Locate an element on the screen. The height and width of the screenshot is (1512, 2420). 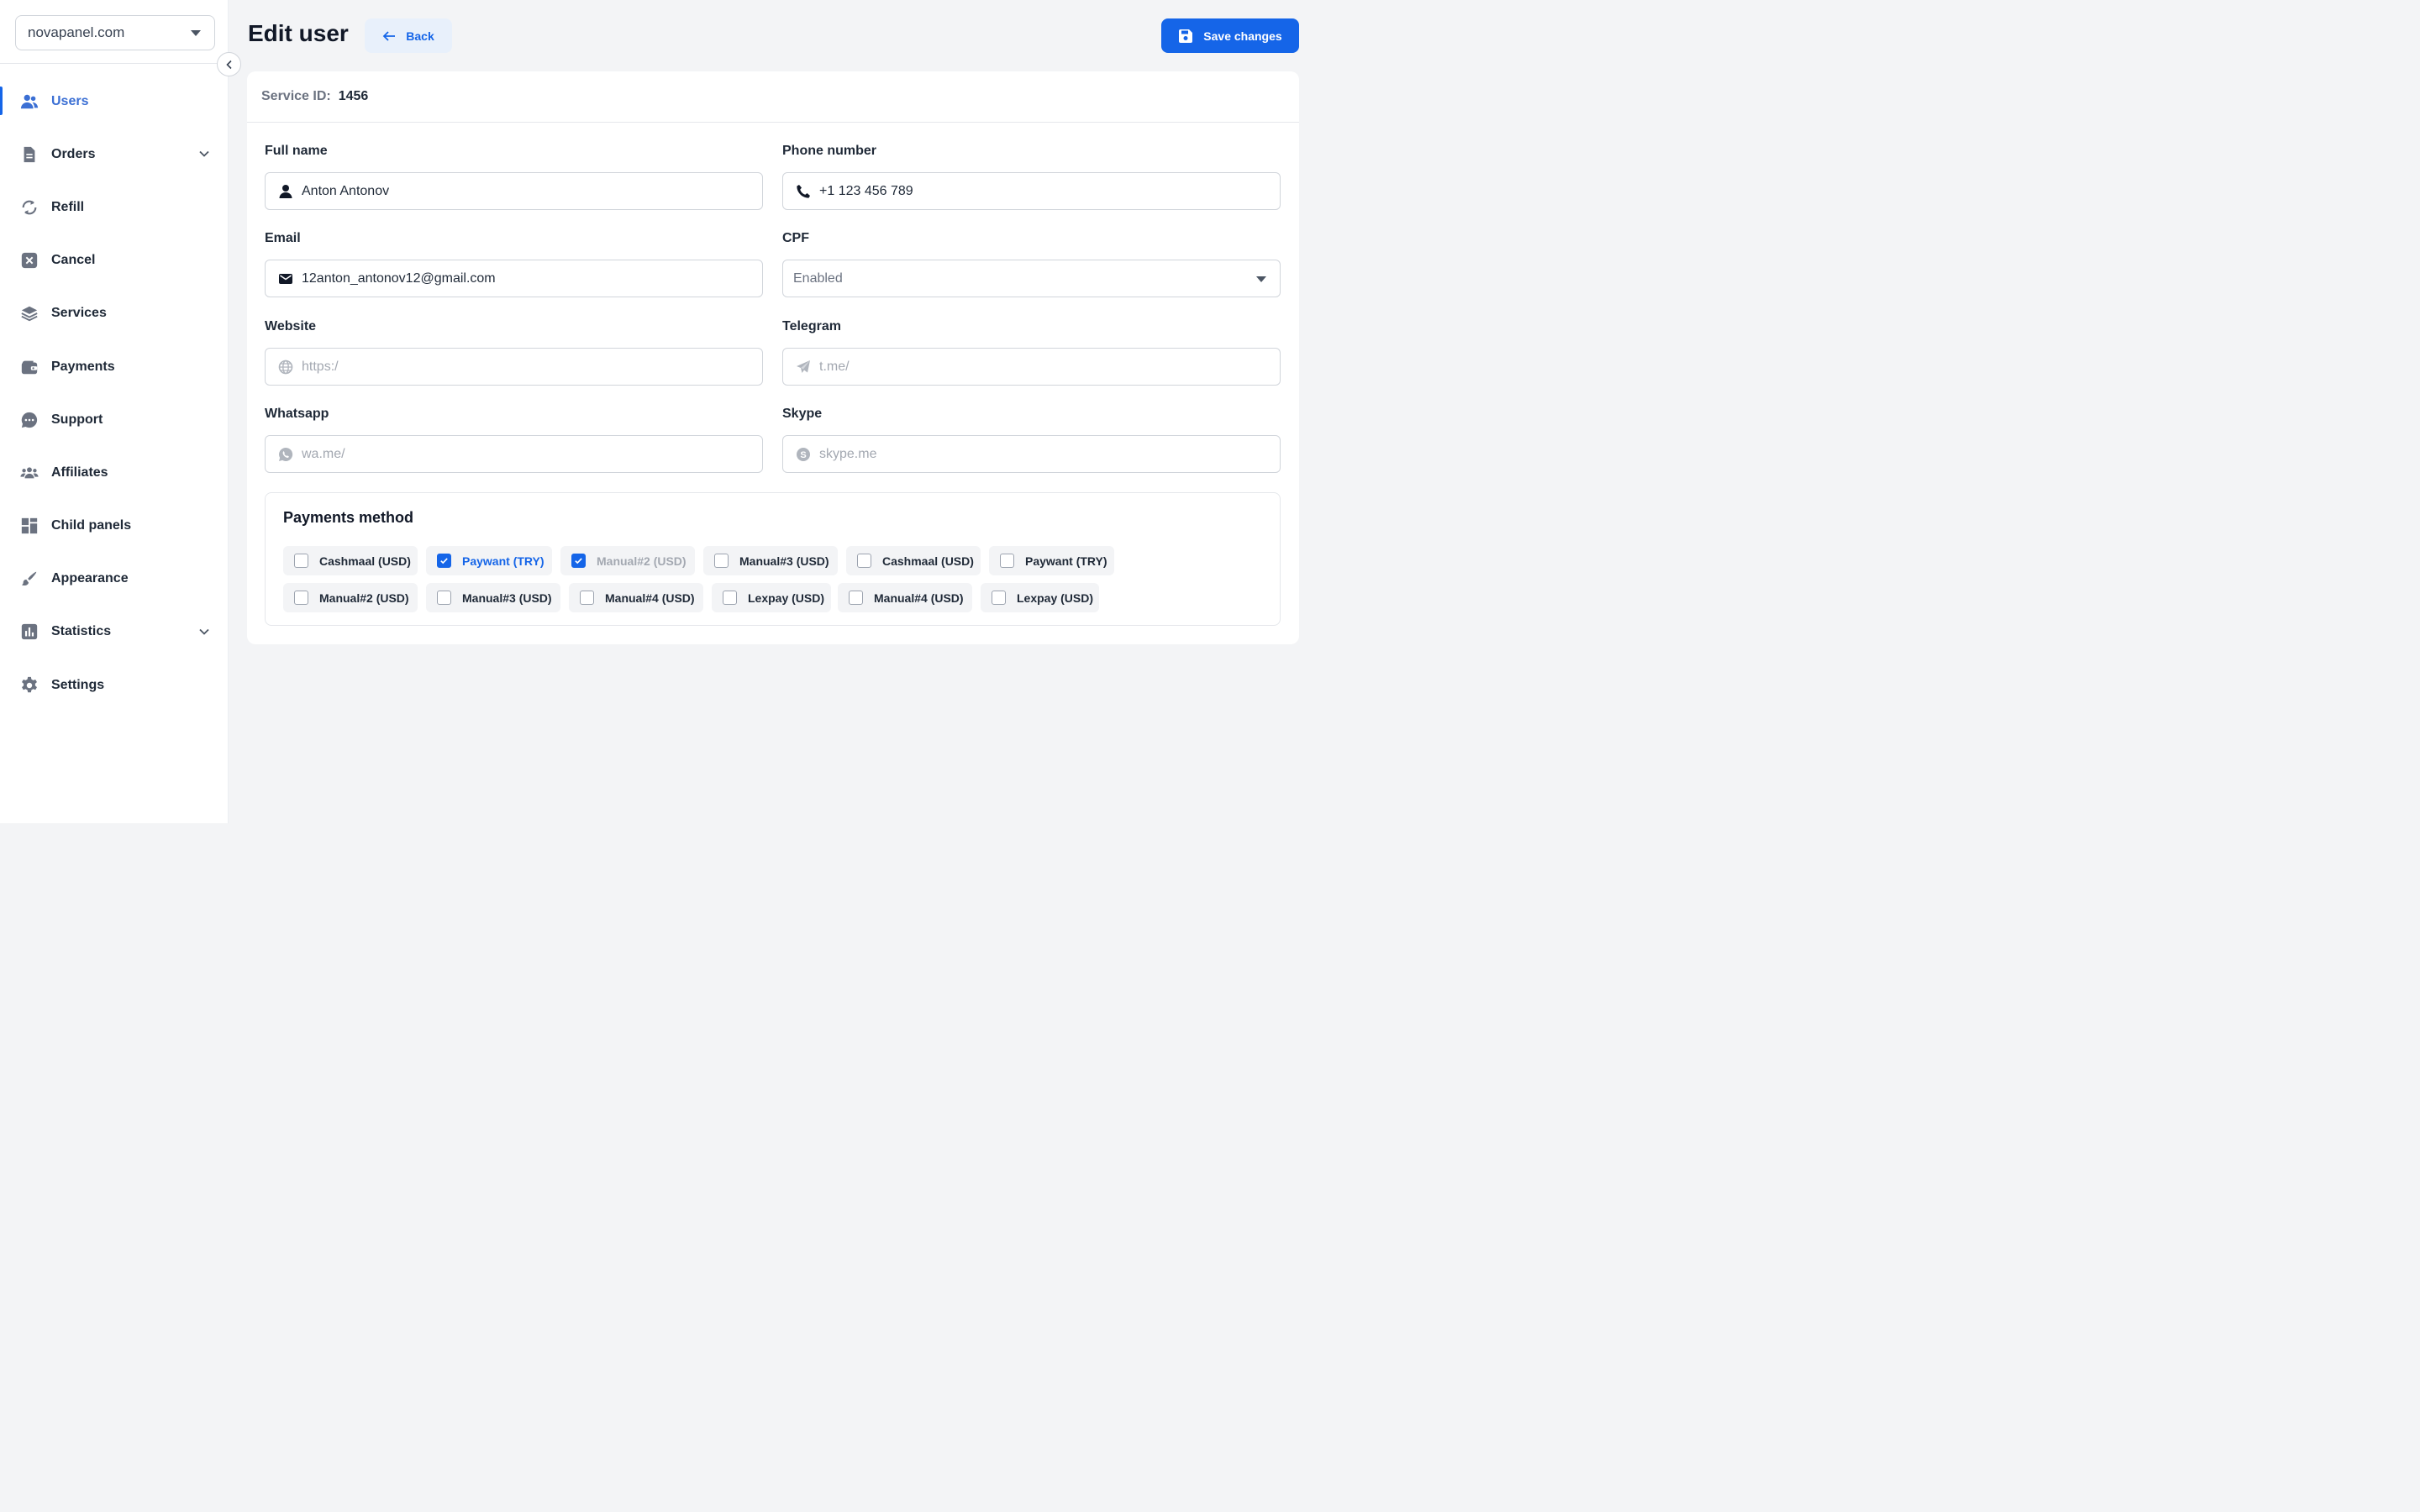
sidebar-item-settings: Settings is located at coordinates (114, 685).